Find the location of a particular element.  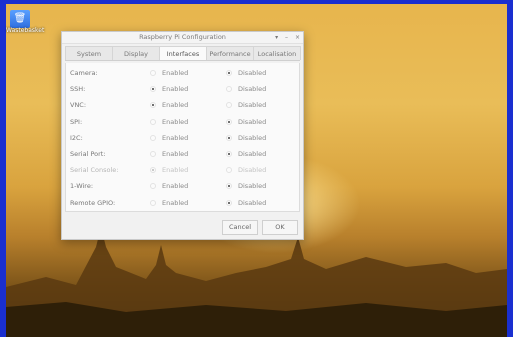

interface-label: Camera: is located at coordinates (84, 73).